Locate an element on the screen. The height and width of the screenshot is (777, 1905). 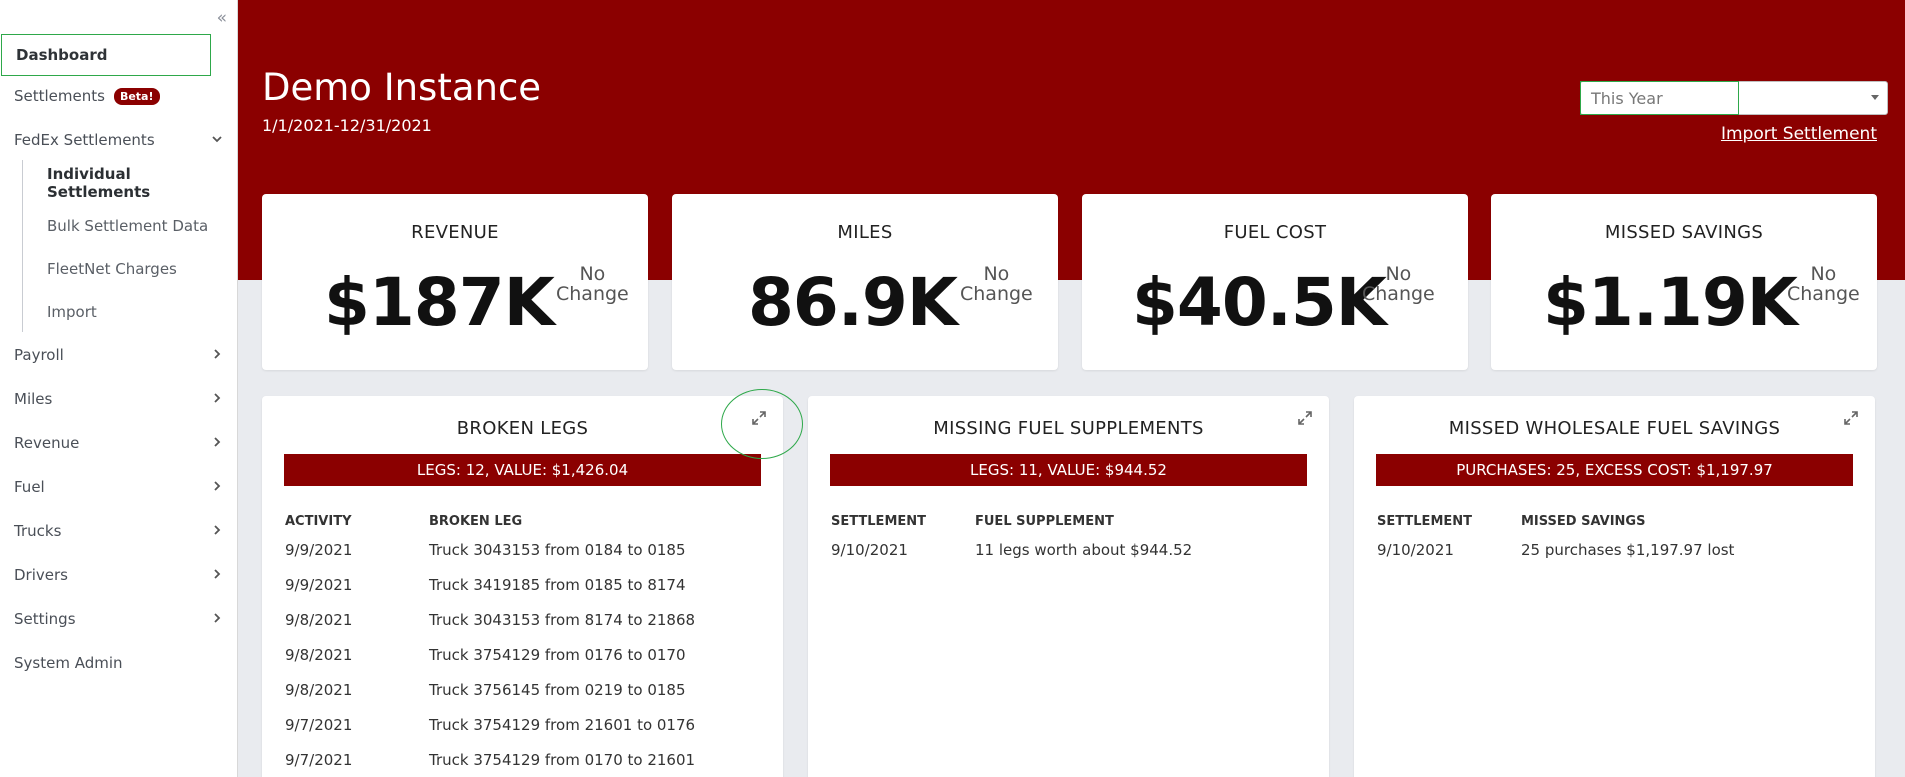
period-select: This Year is located at coordinates (1734, 98).